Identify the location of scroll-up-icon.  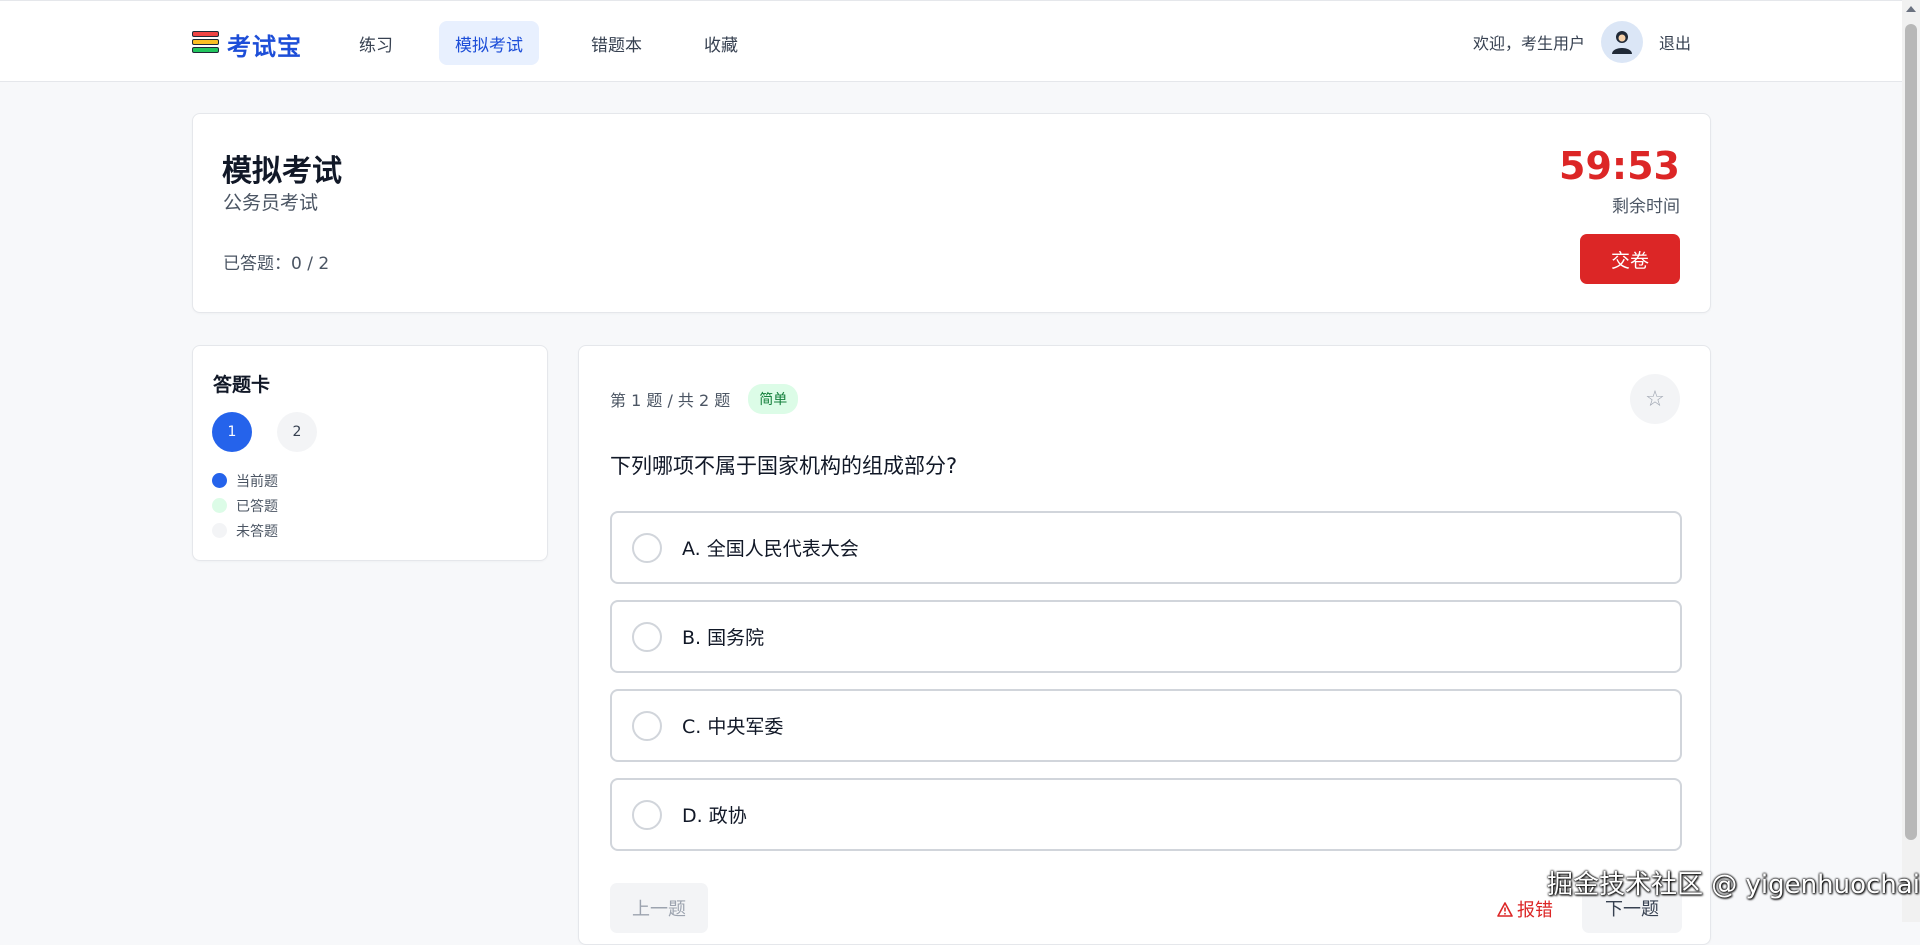
(1911, 9).